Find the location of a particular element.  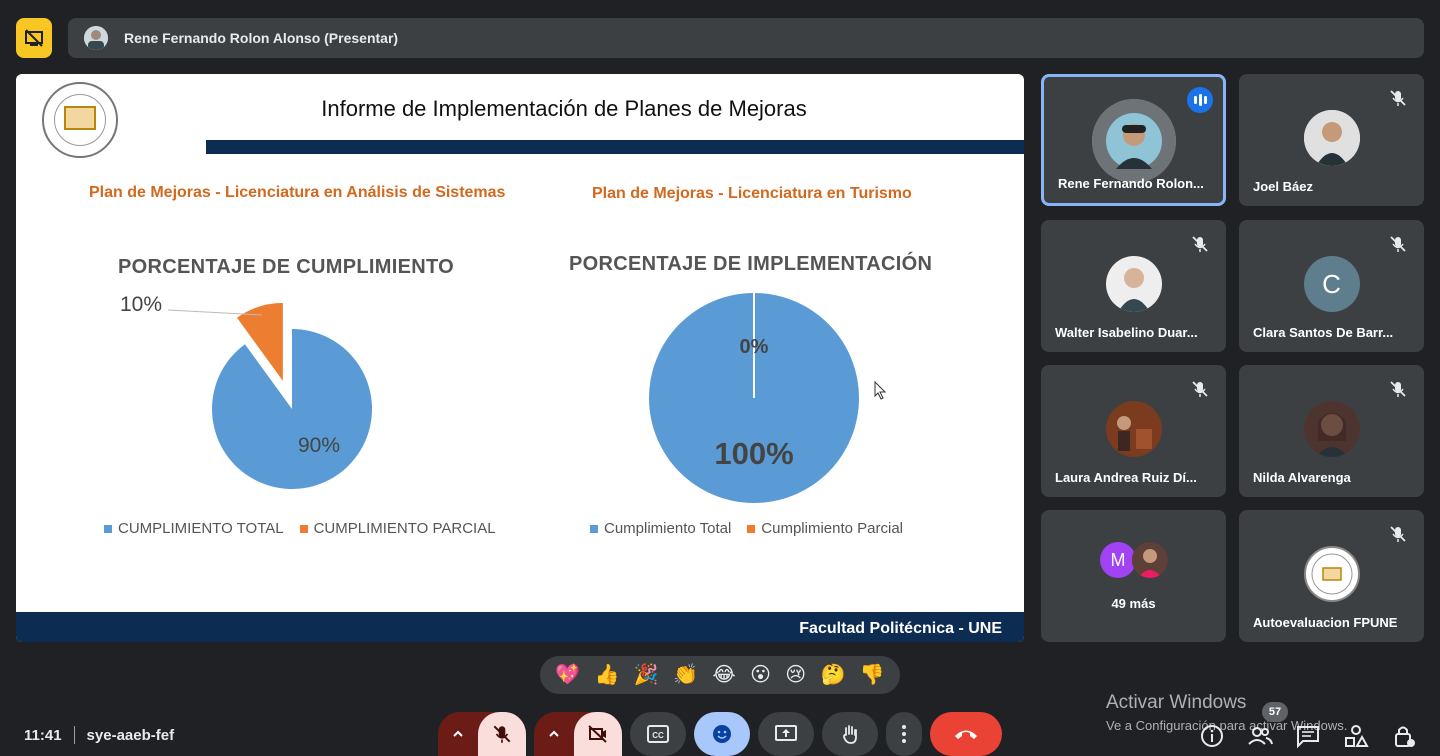

participant-count-badge: 57 is located at coordinates (1275, 712).